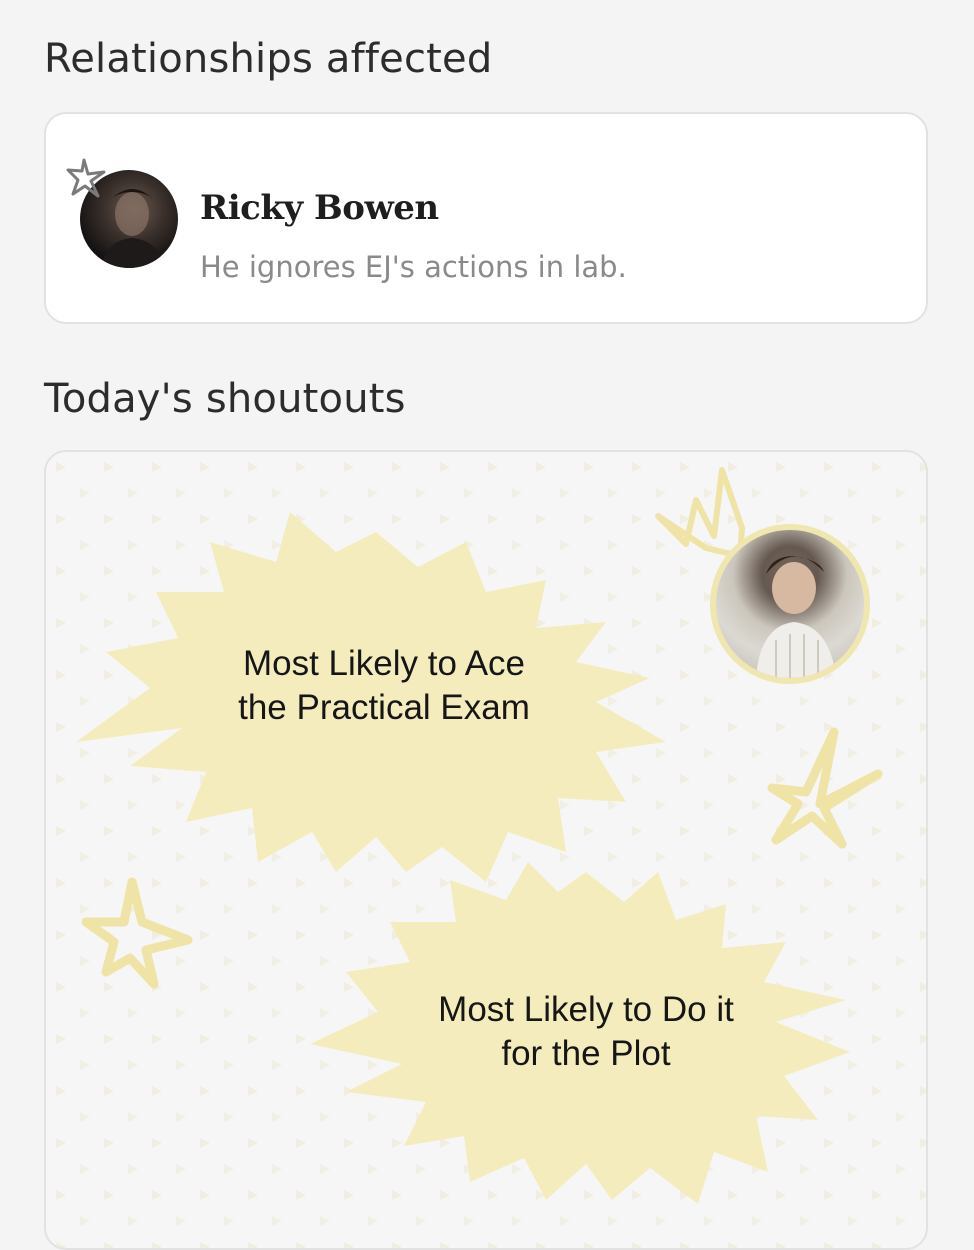 The image size is (974, 1250). I want to click on shoutout-avatar, so click(790, 604).